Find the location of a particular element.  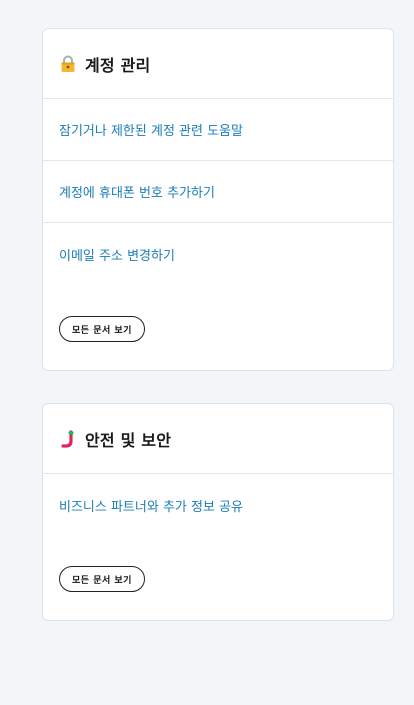

card-title: 계정 관리 is located at coordinates (118, 65).